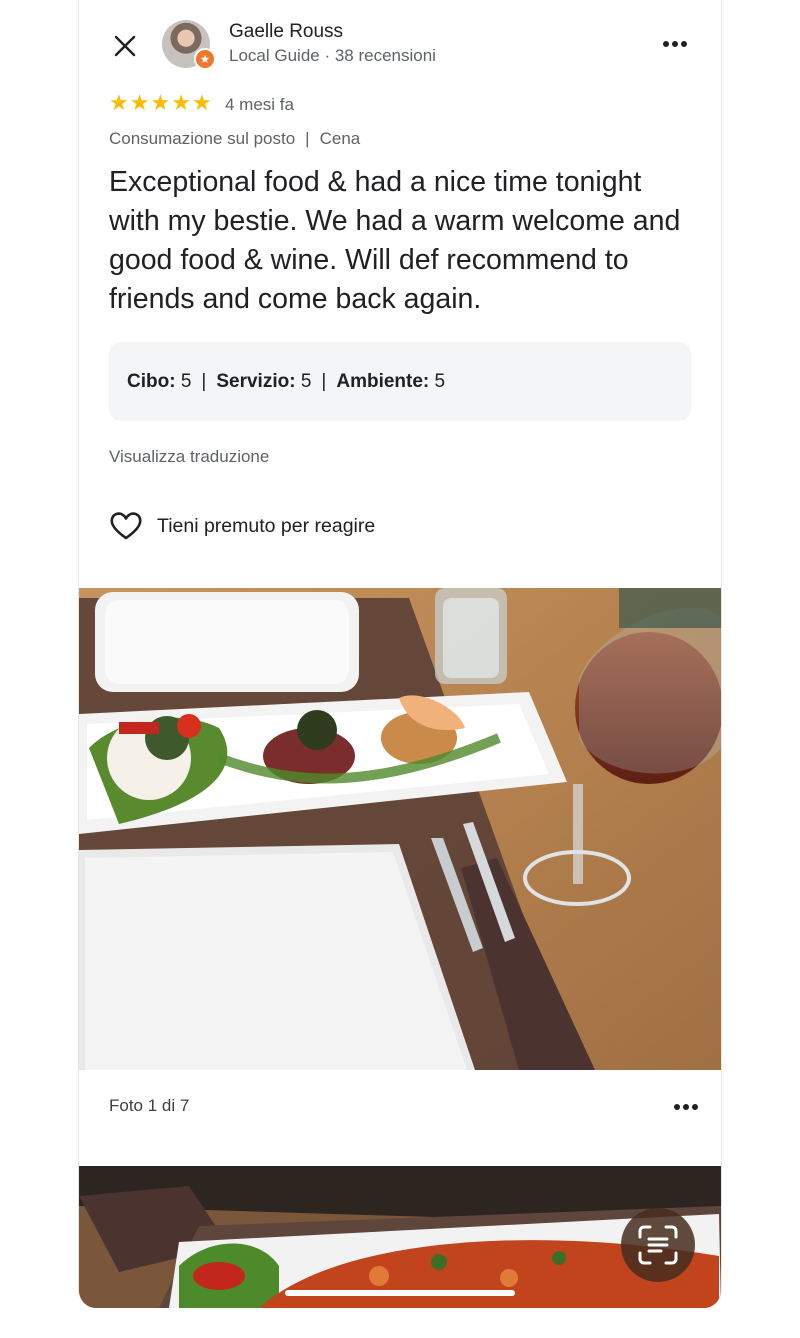  I want to click on service-rating-label: Servizio:, so click(256, 381).